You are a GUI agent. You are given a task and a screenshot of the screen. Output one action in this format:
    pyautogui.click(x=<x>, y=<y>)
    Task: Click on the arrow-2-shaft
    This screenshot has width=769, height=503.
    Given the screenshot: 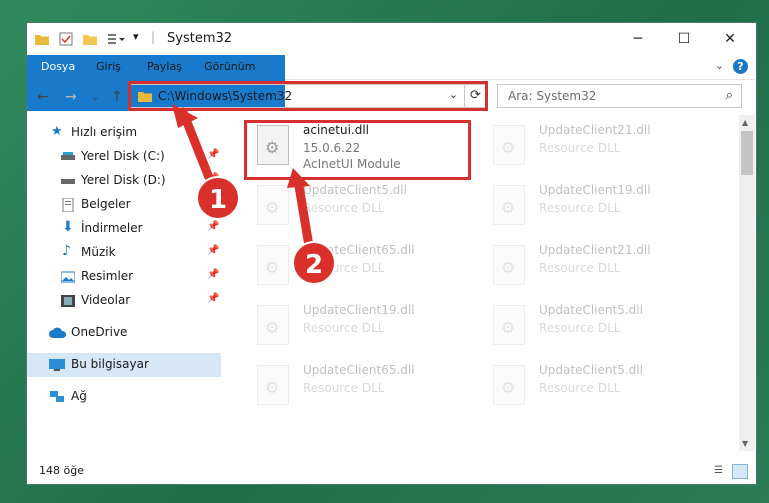 What is the action you would take?
    pyautogui.click(x=303, y=213)
    